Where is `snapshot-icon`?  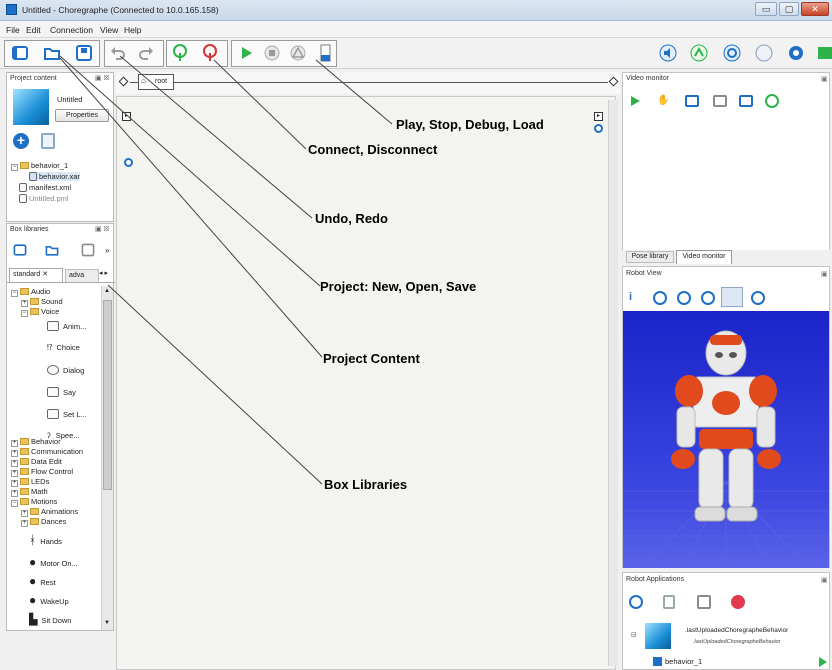
snapshot-icon is located at coordinates (720, 101).